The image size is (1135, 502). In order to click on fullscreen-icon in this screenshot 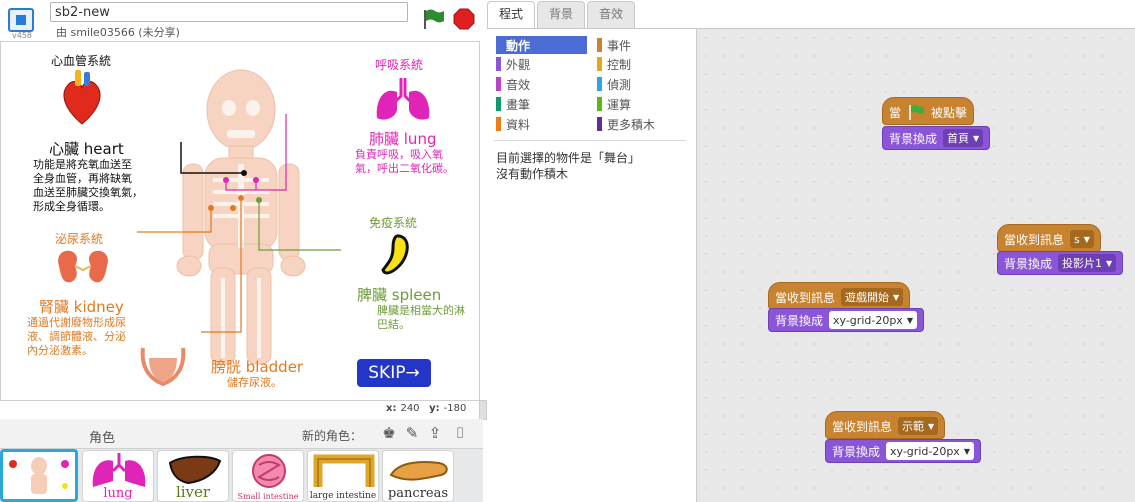, I will do `click(21, 20)`.